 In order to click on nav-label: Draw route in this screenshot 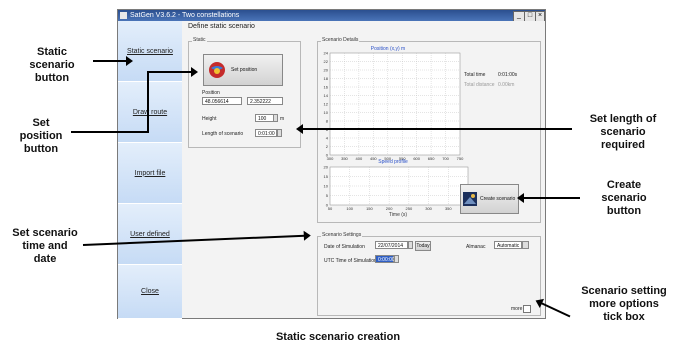, I will do `click(150, 112)`.